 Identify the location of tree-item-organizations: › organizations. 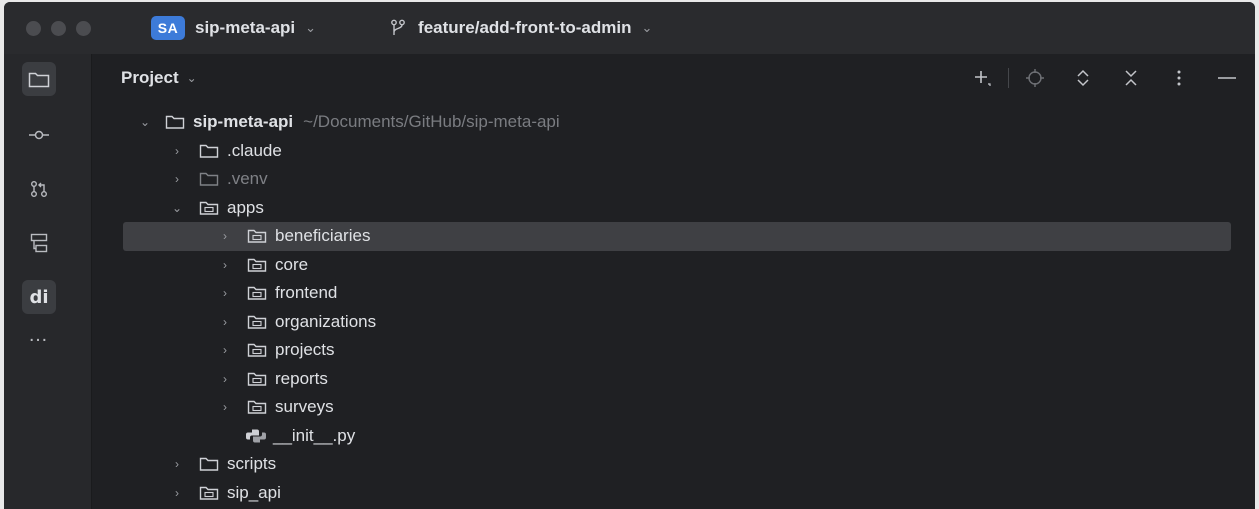
(673, 322).